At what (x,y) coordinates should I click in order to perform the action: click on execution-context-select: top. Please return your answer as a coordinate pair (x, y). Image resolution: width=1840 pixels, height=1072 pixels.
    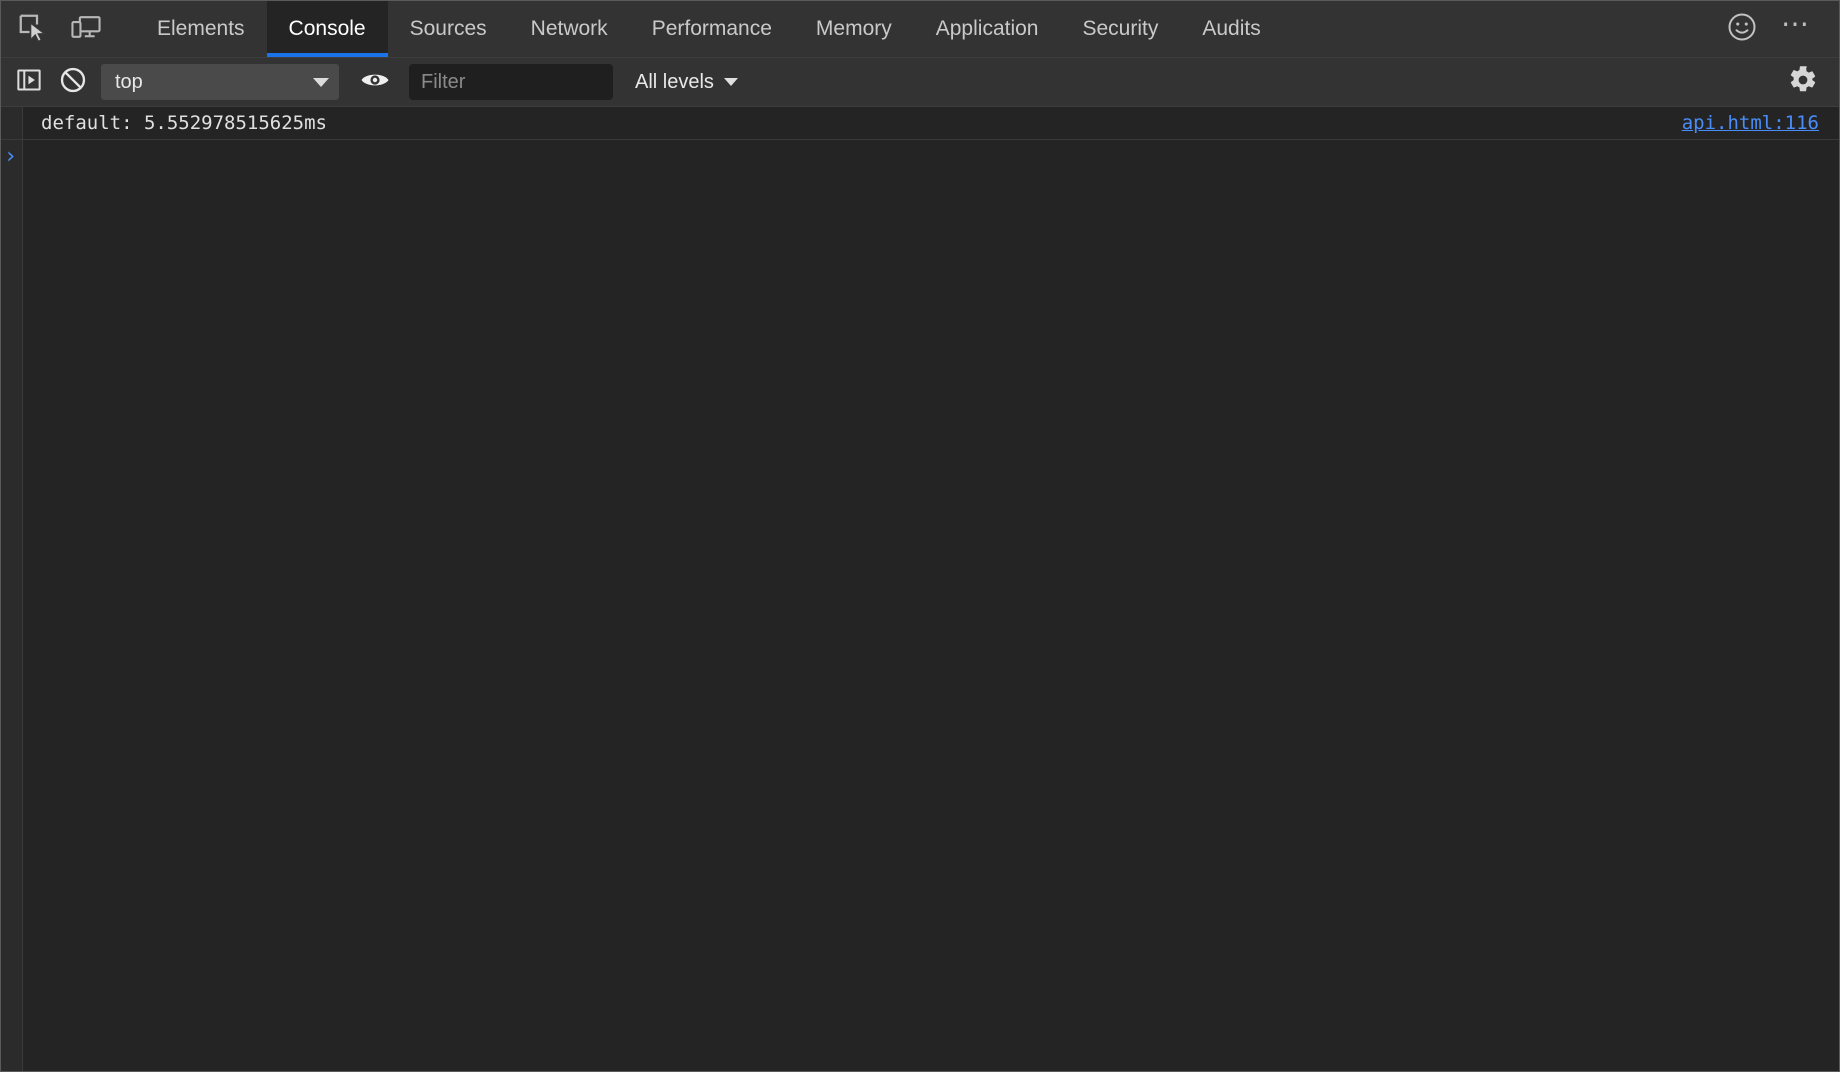
    Looking at the image, I should click on (220, 82).